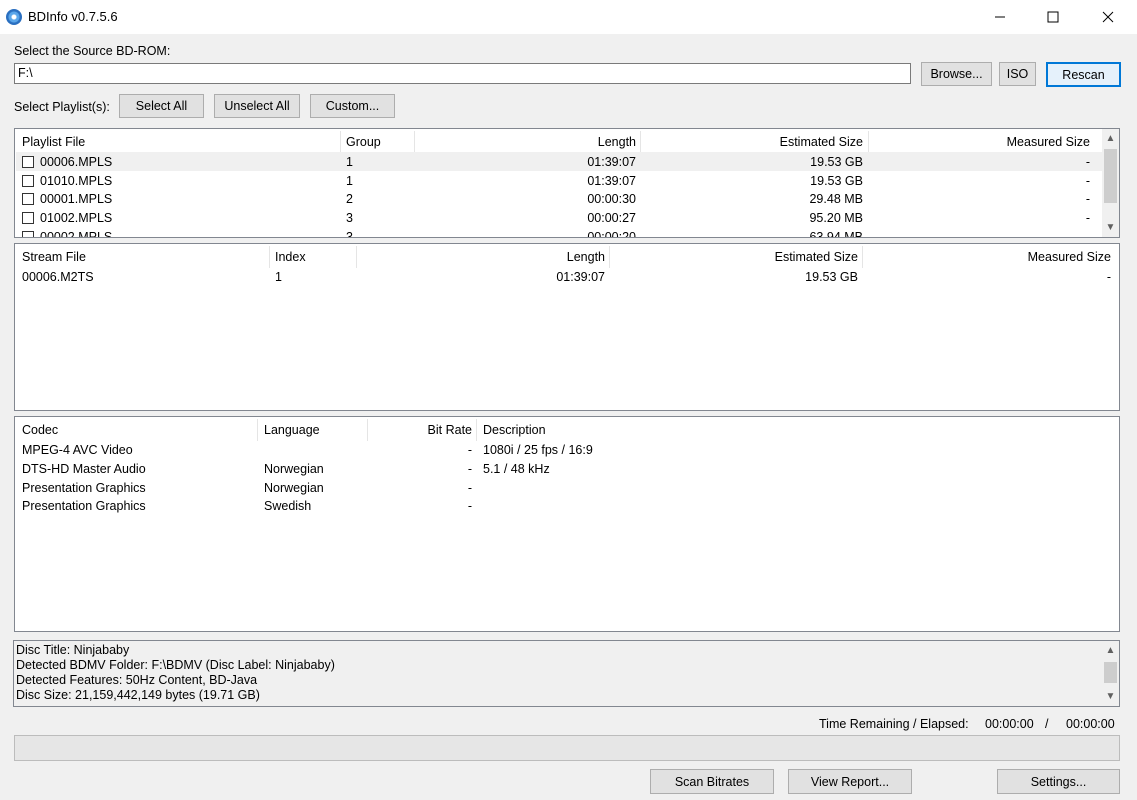  I want to click on close-icon, so click(1108, 17).